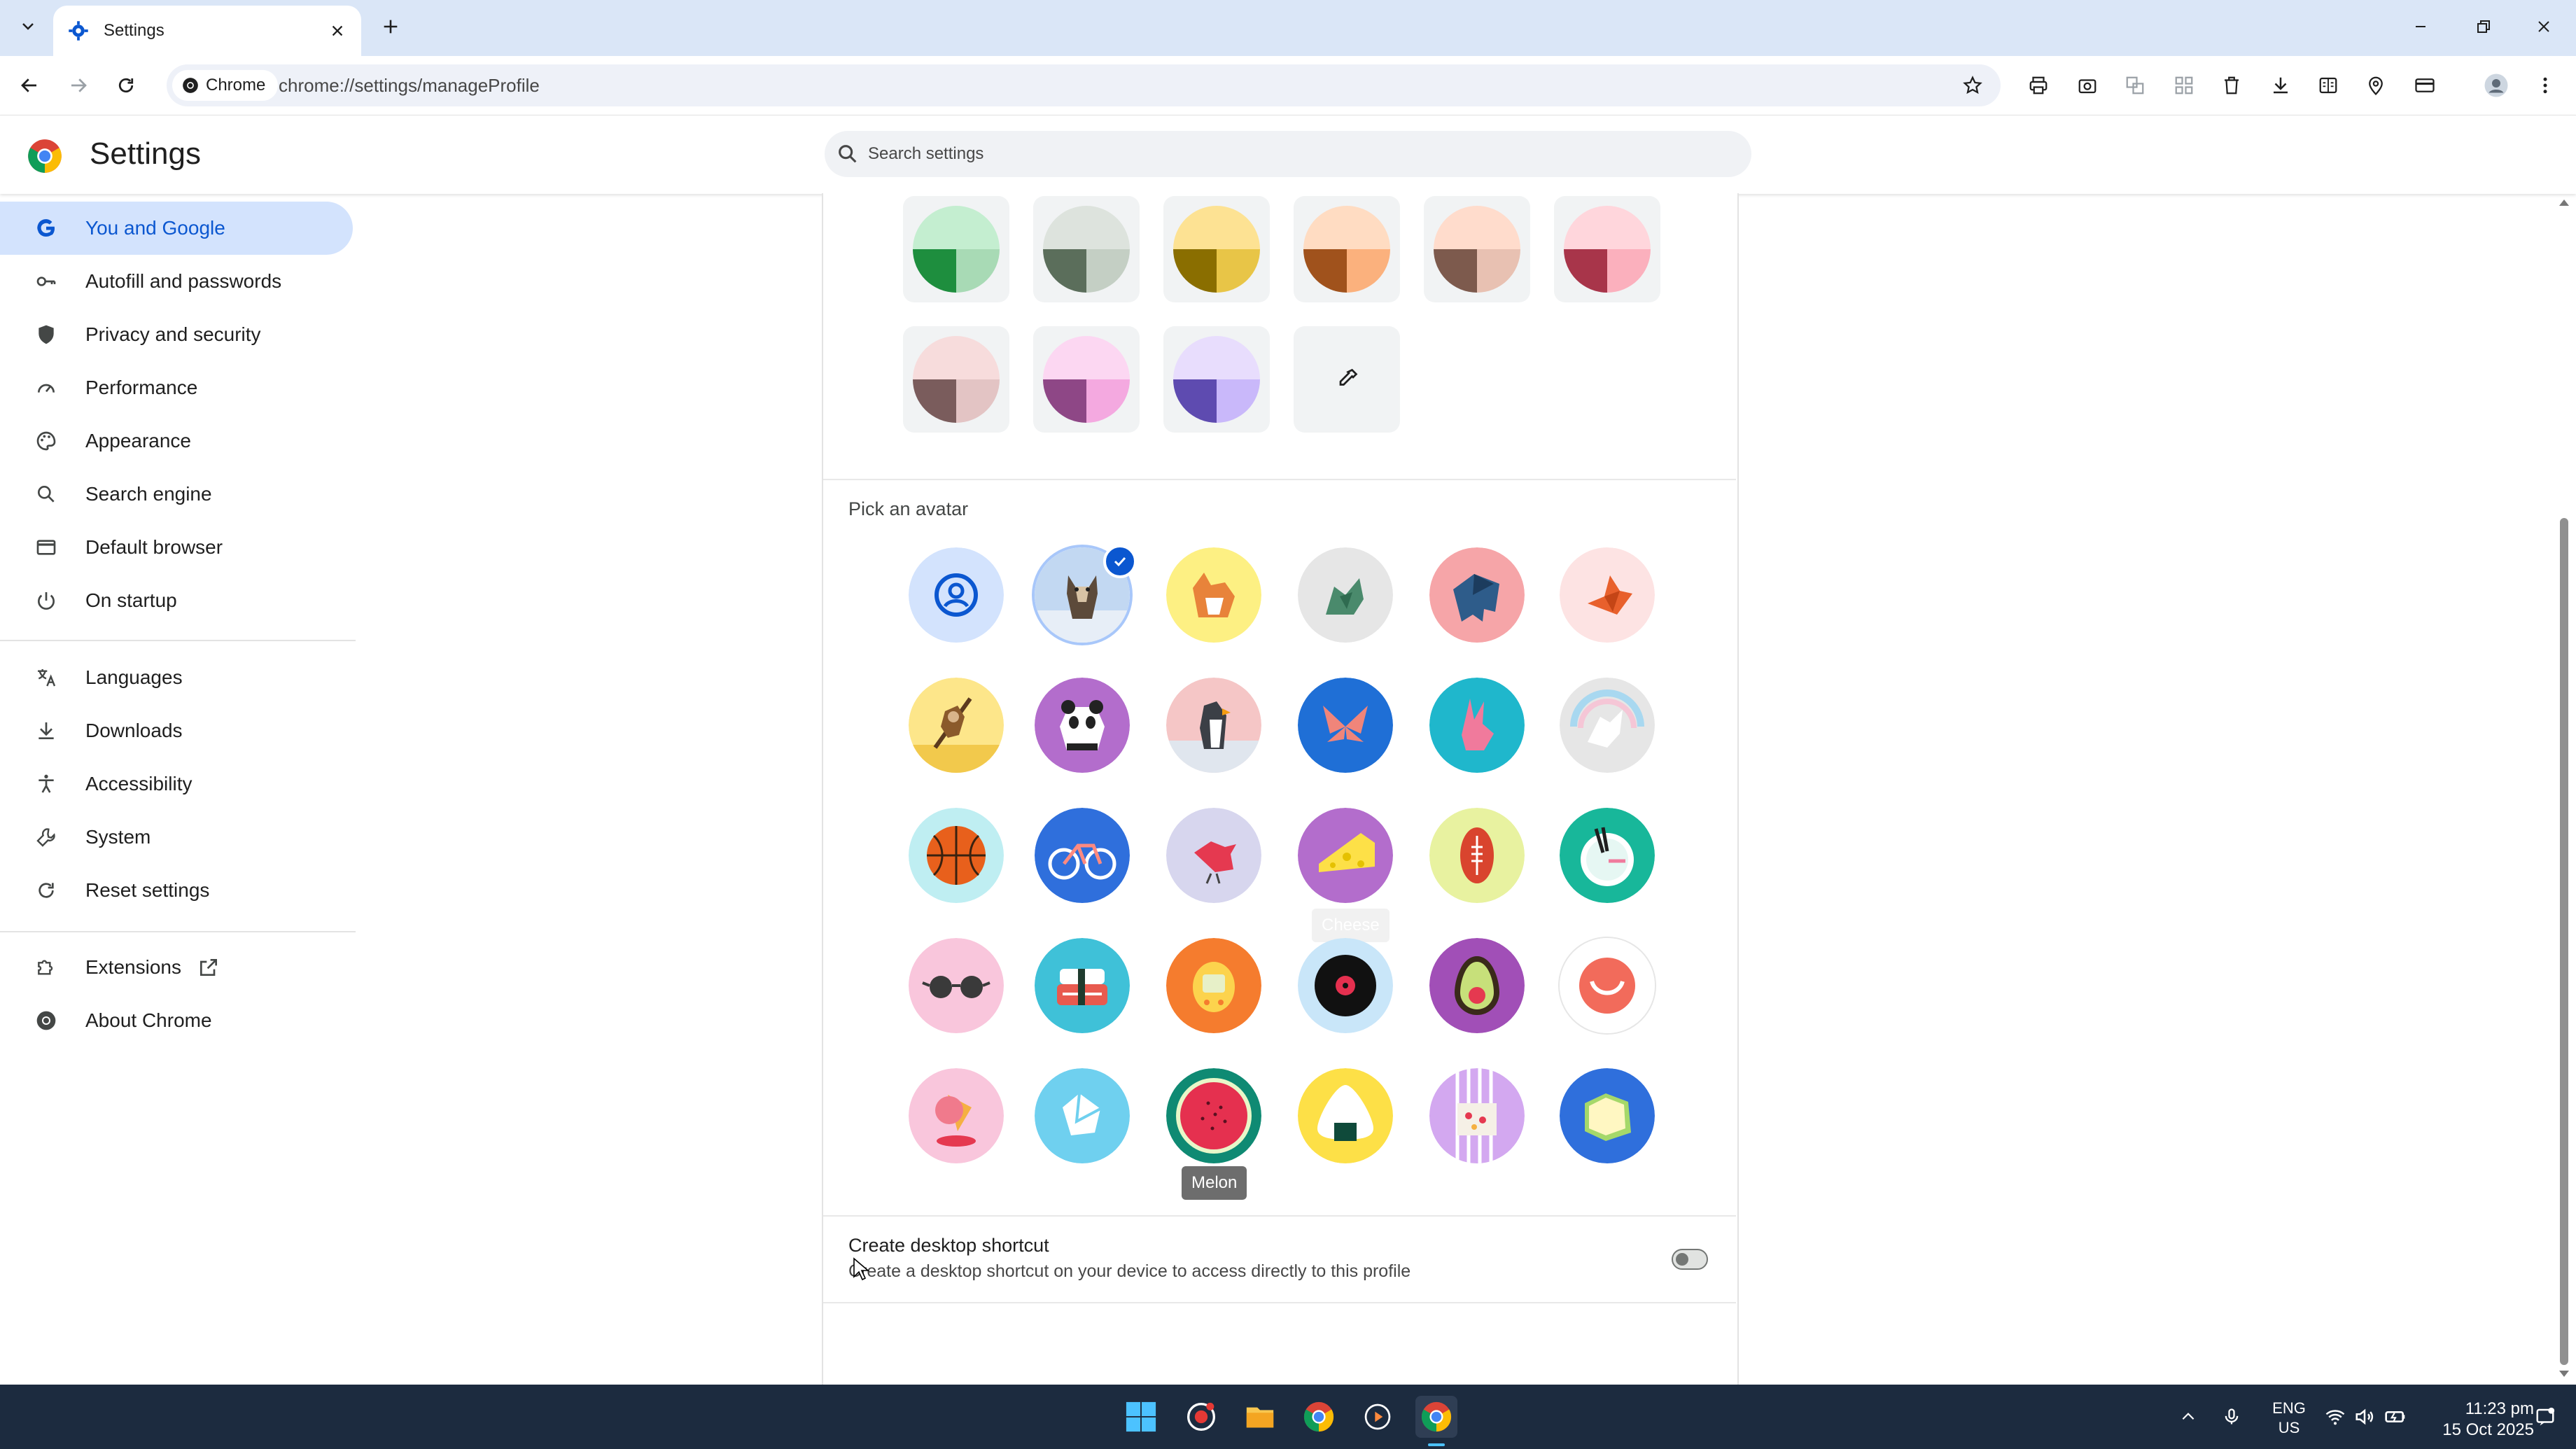  Describe the element at coordinates (1082, 985) in the screenshot. I see `avatar-sushi` at that location.